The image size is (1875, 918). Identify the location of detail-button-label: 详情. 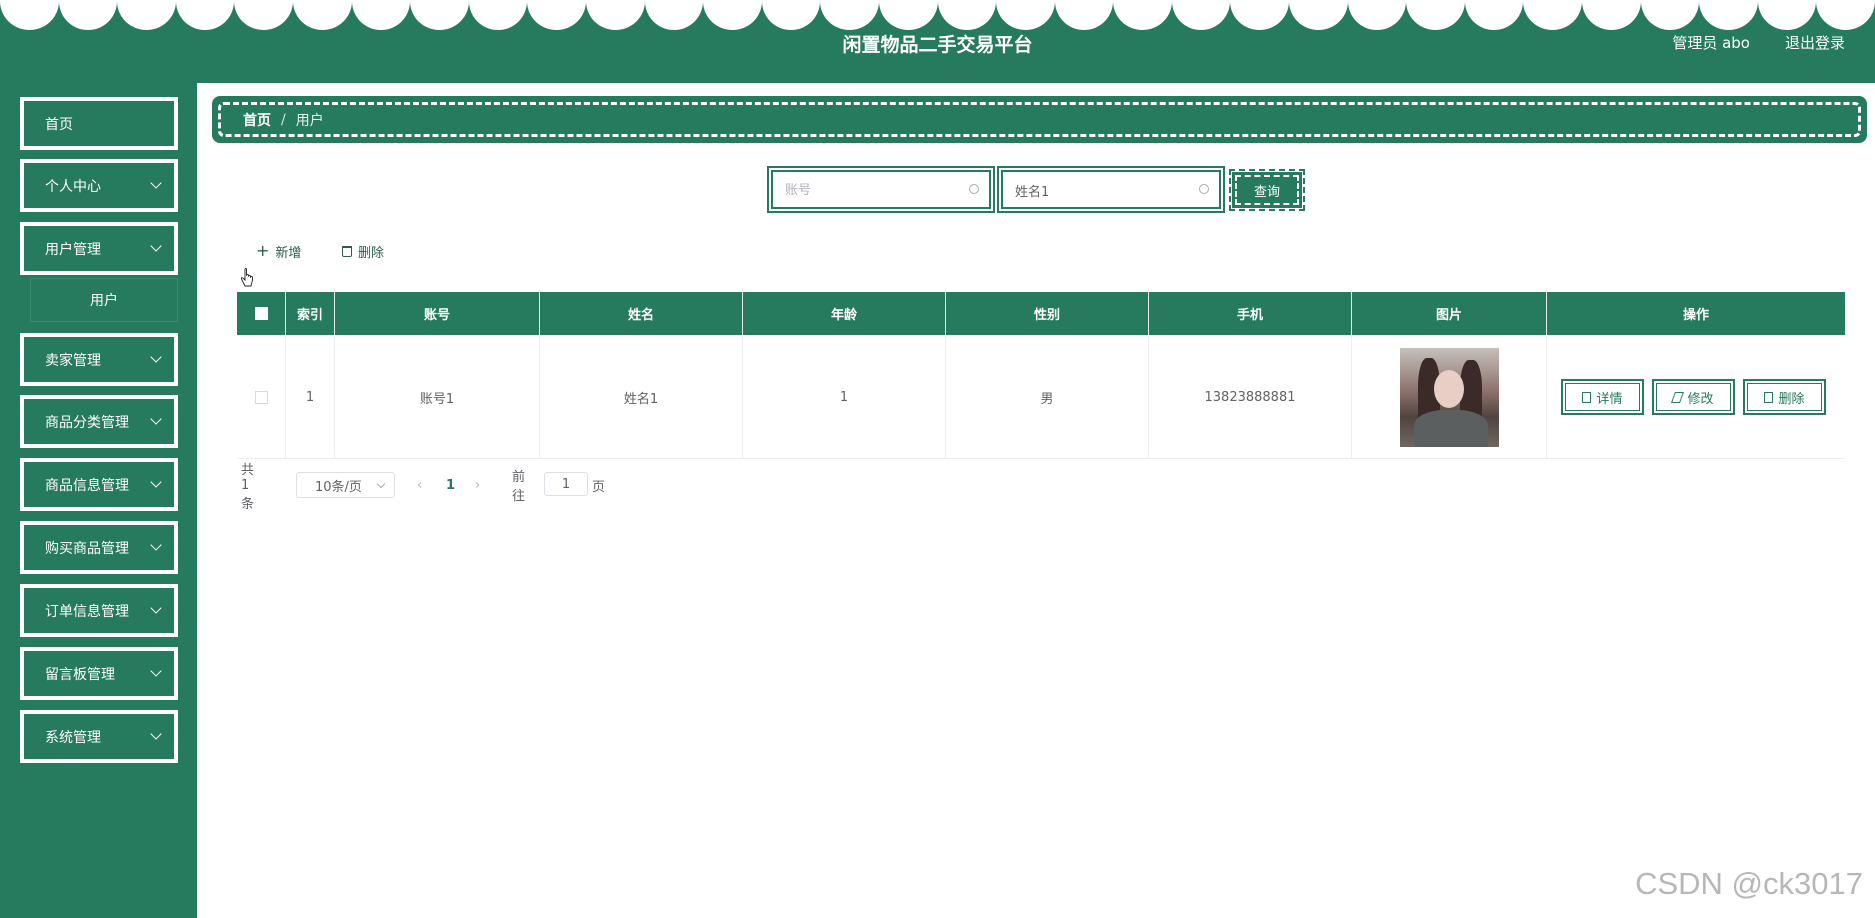
(1609, 399).